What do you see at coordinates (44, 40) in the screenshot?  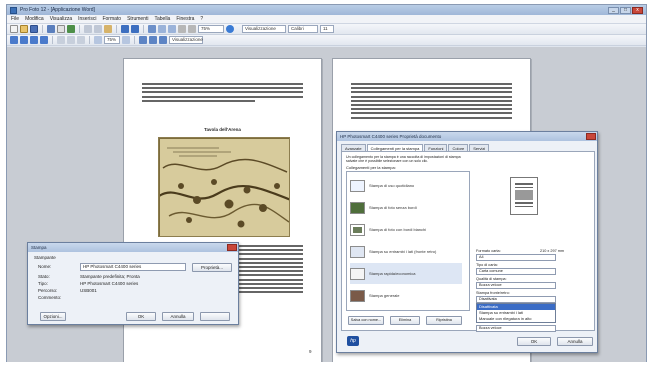 I see `justify-icon` at bounding box center [44, 40].